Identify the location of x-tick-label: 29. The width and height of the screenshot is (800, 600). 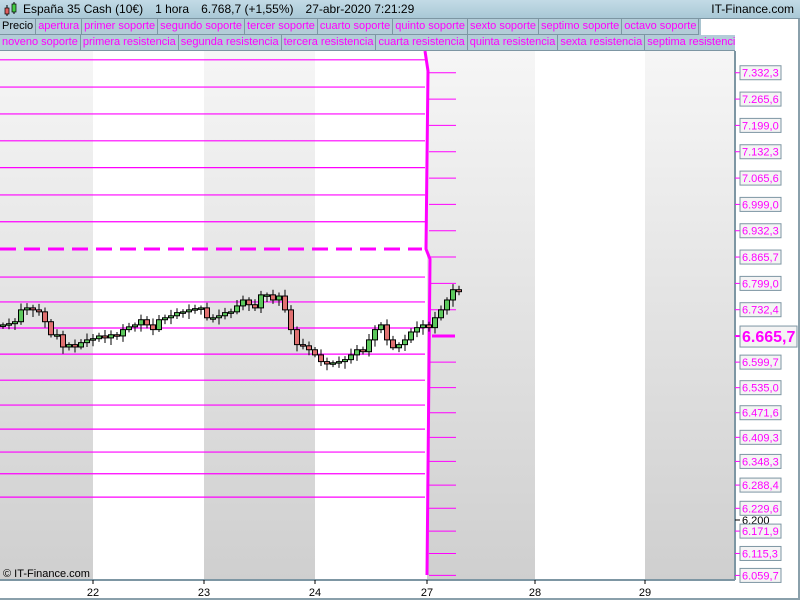
(645, 593).